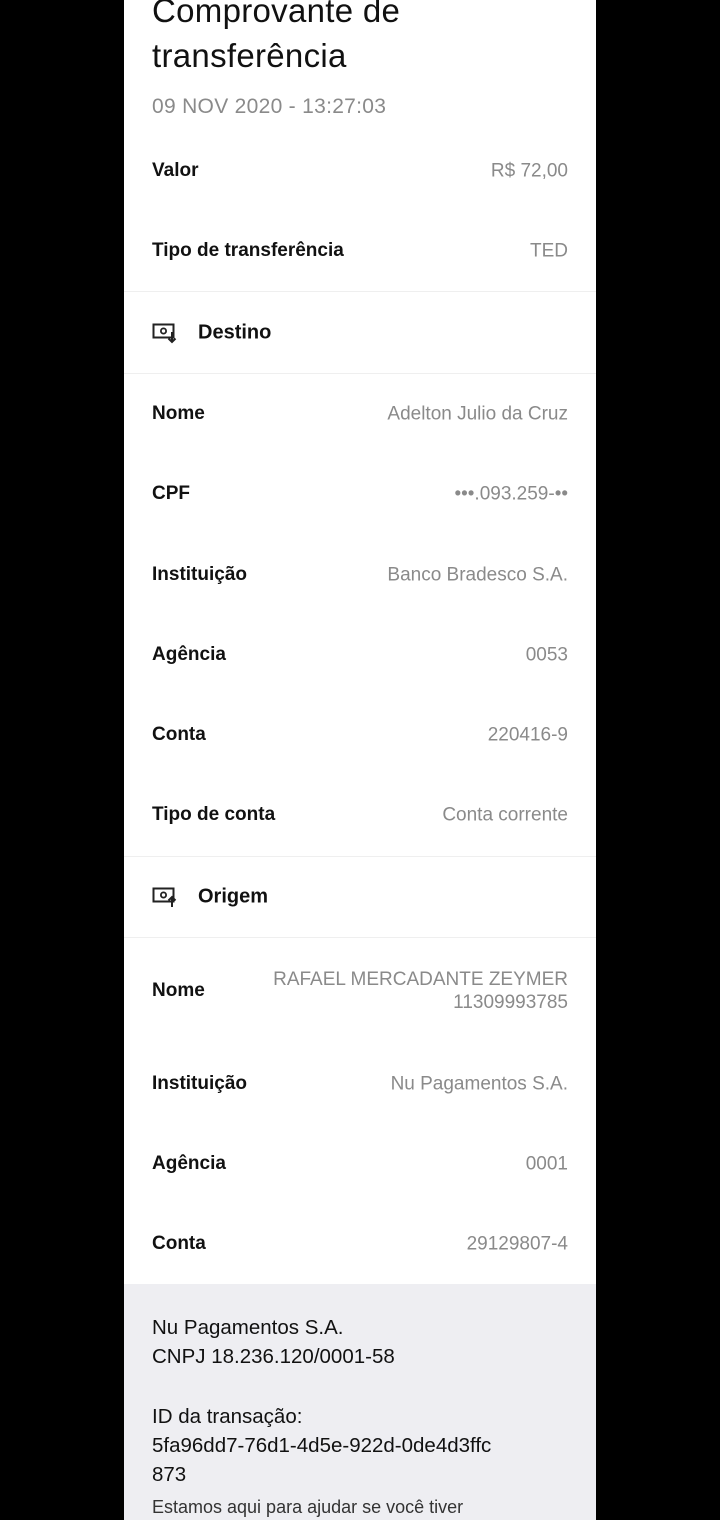 Image resolution: width=720 pixels, height=1520 pixels. Describe the element at coordinates (171, 493) in the screenshot. I see `row-label: CPF` at that location.